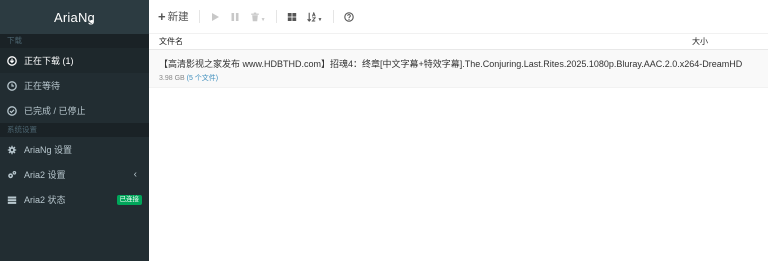  What do you see at coordinates (12, 111) in the screenshot?
I see `check-circle-icon` at bounding box center [12, 111].